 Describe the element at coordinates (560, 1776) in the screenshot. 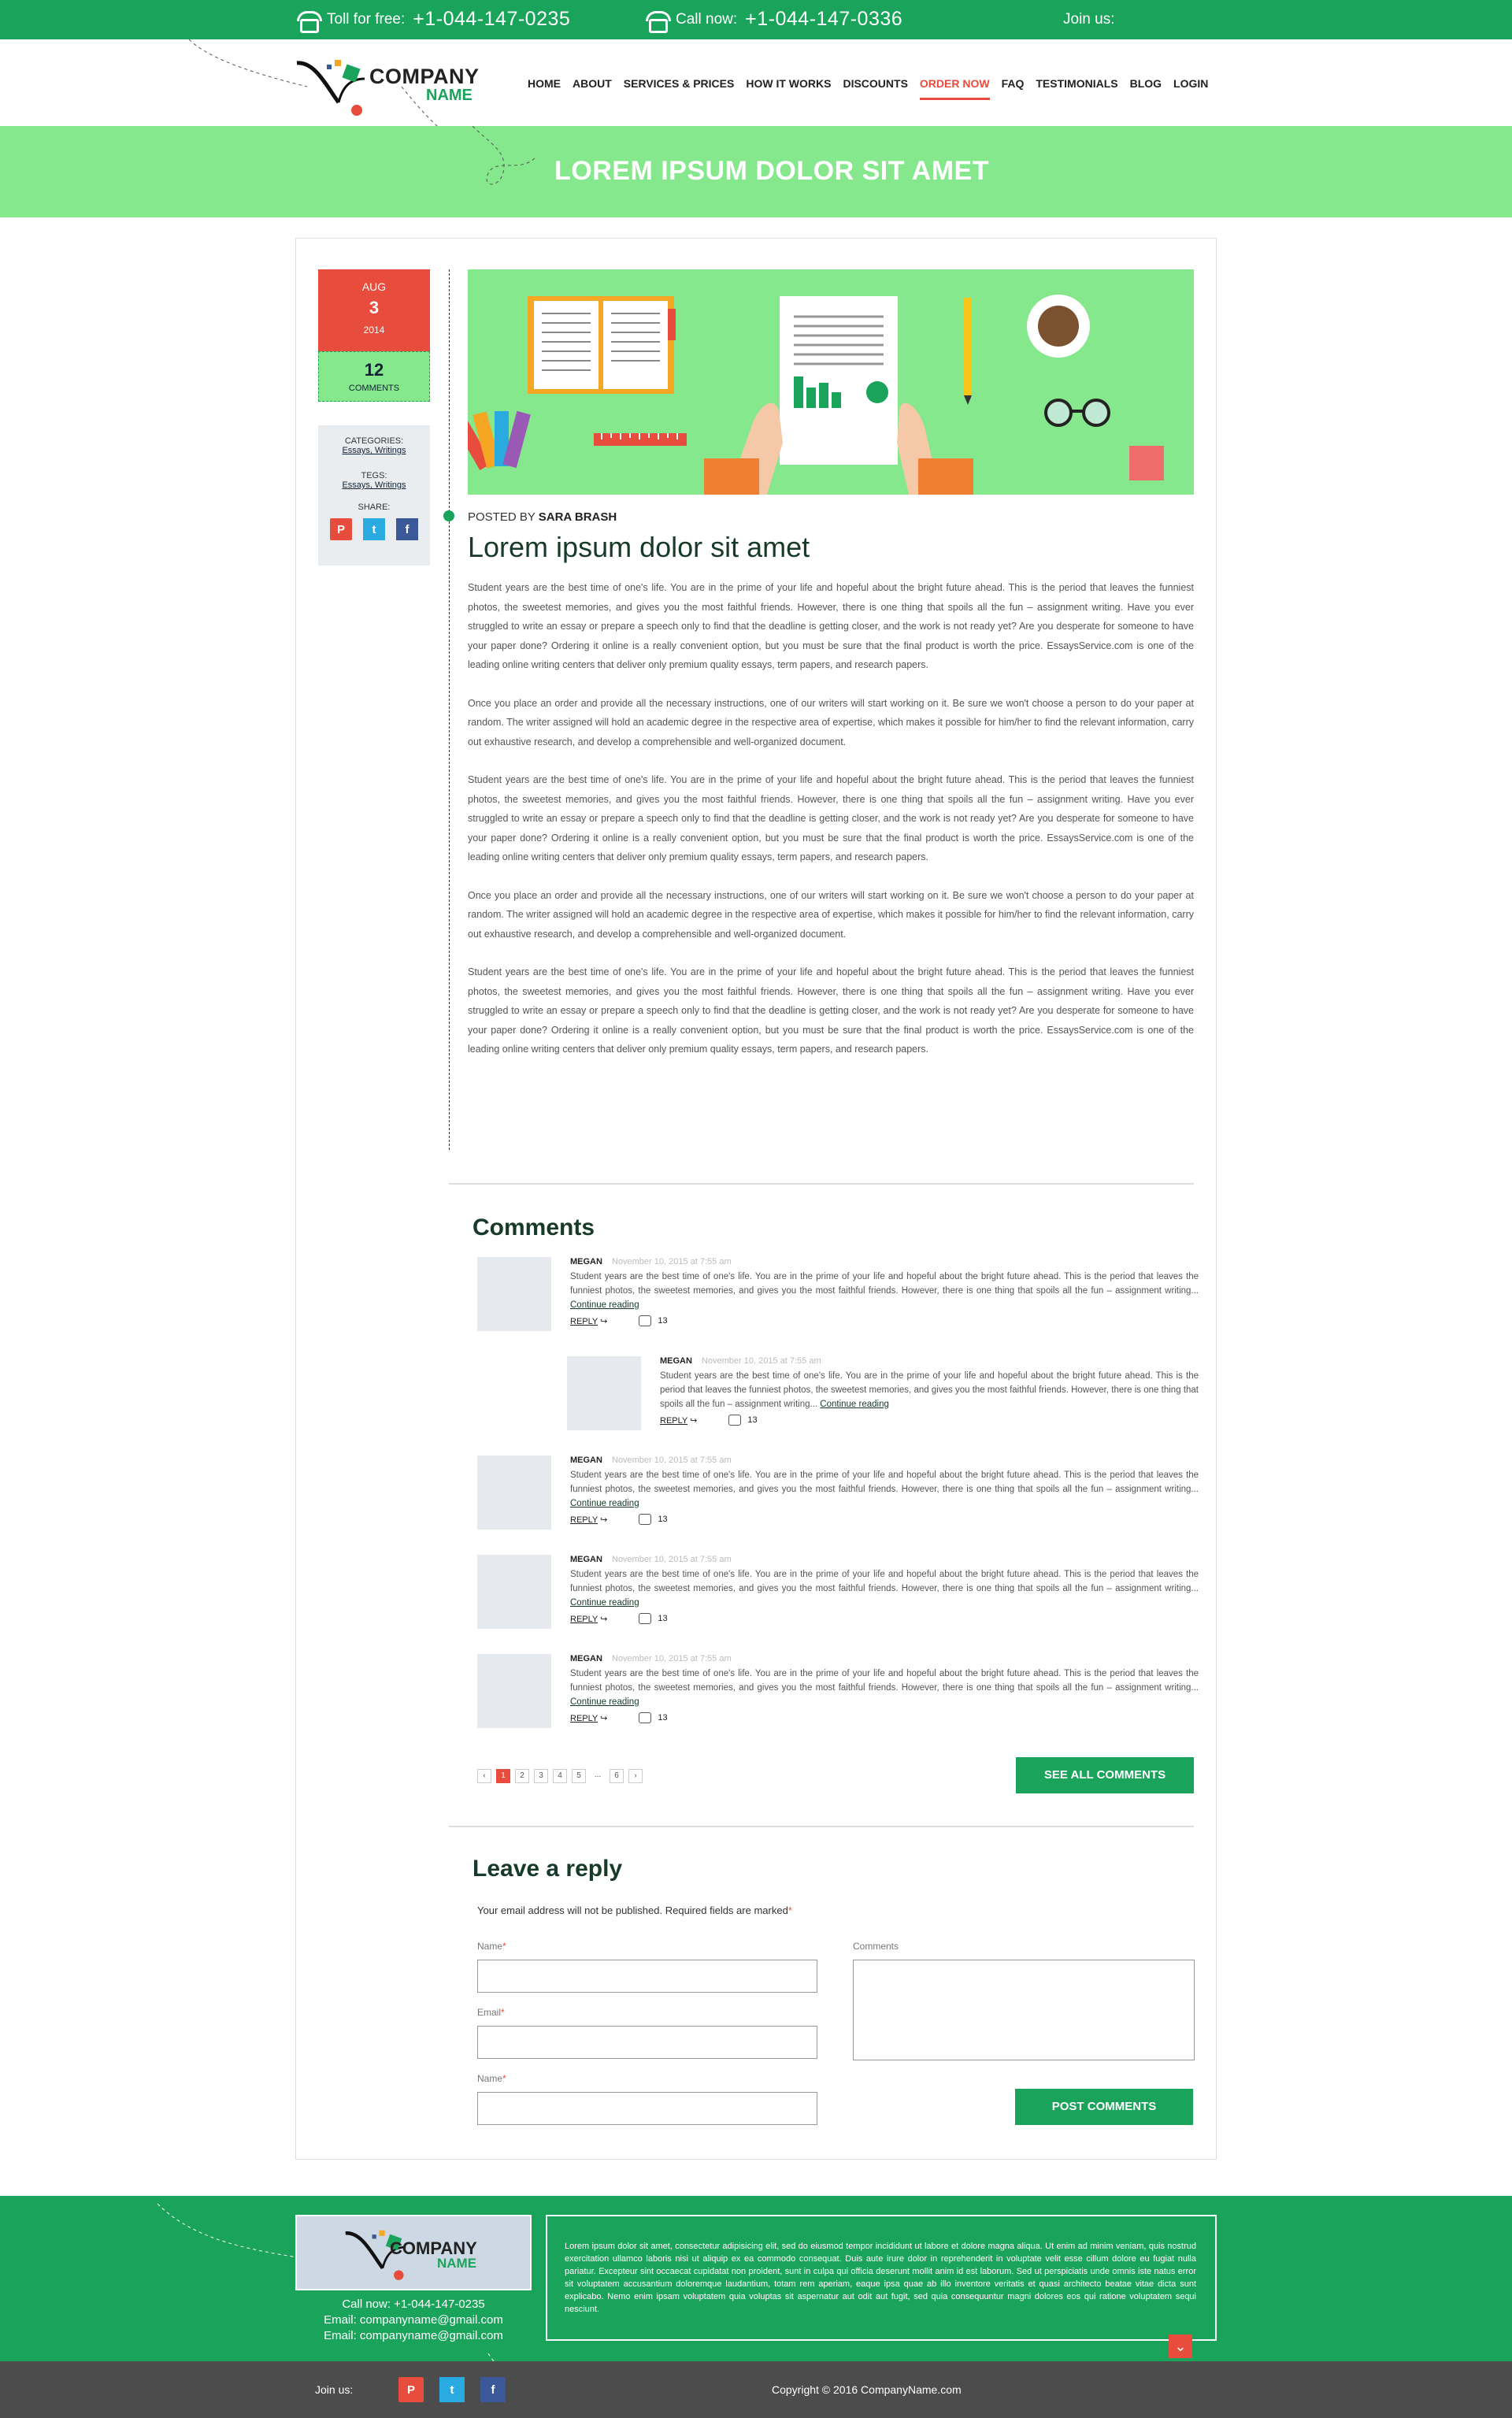

I see `page-link: 4` at that location.